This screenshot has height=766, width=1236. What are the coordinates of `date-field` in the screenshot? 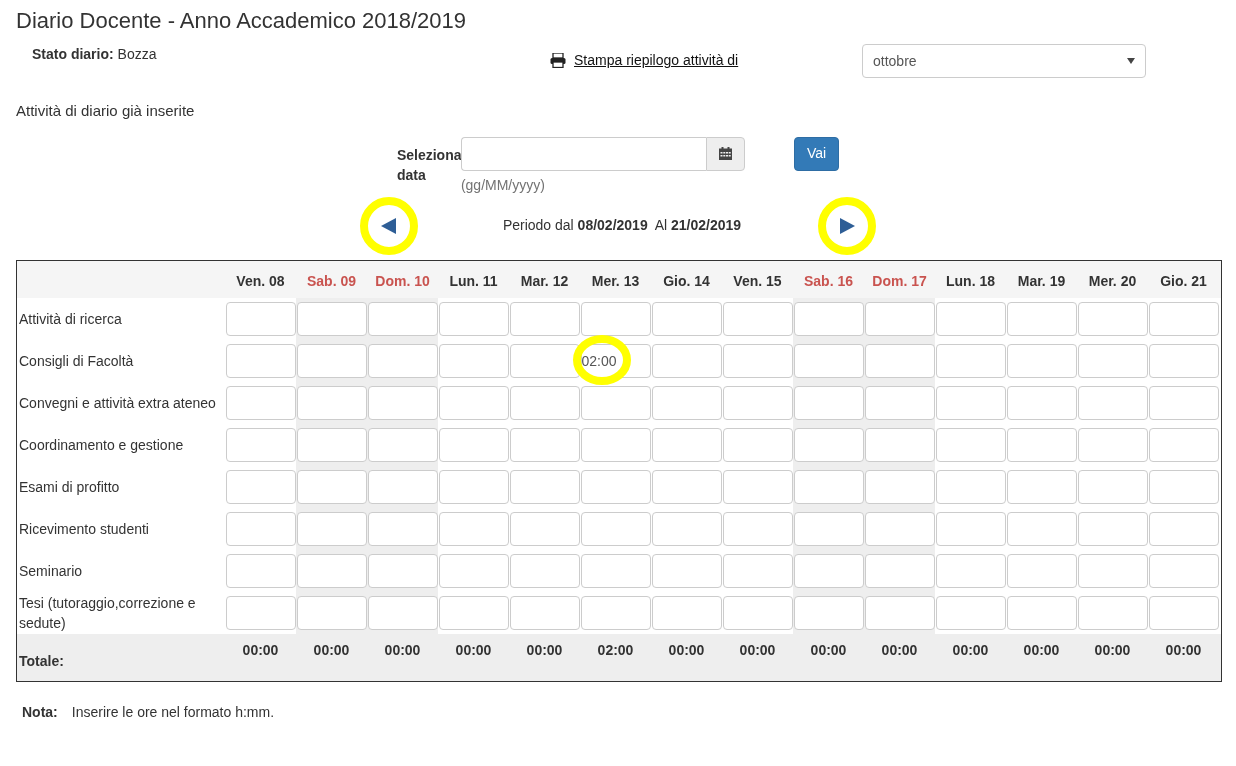 It's located at (583, 153).